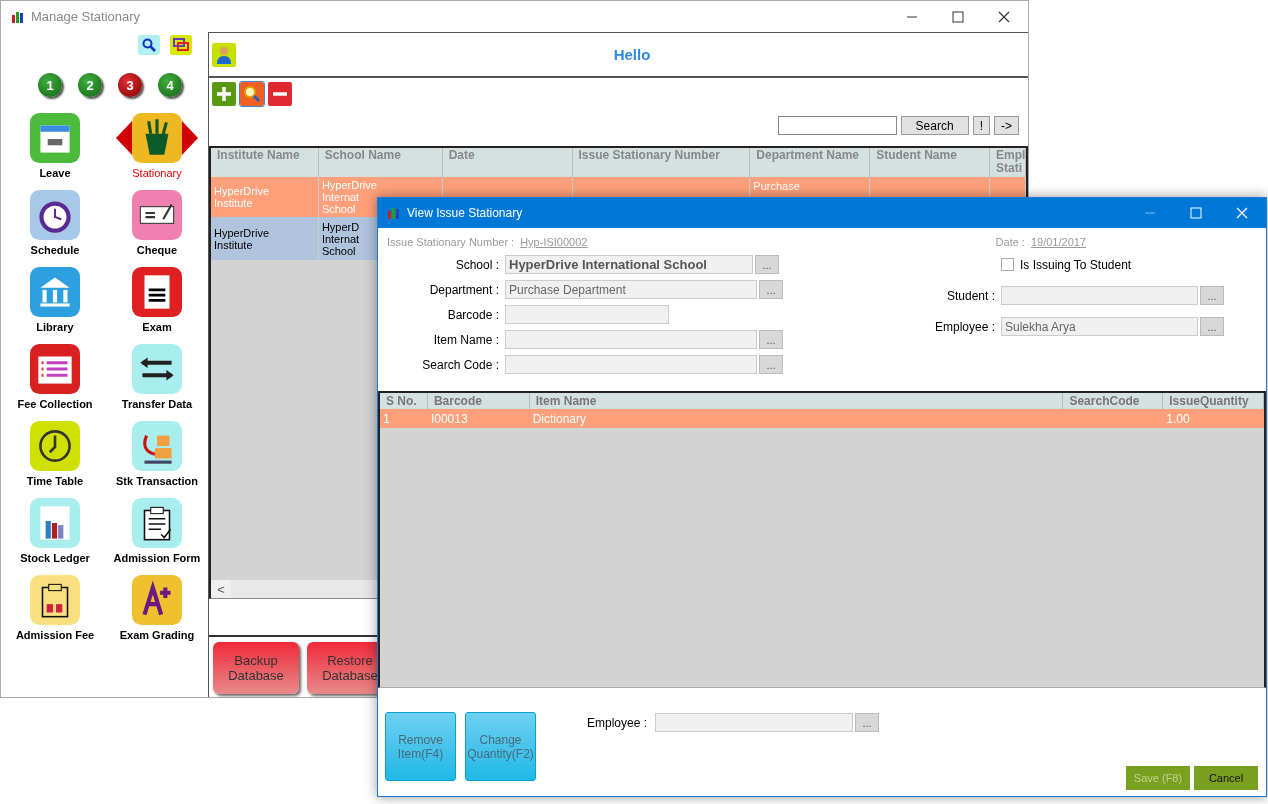  Describe the element at coordinates (340, 238) in the screenshot. I see `table-cell: HyperD Internat School` at that location.